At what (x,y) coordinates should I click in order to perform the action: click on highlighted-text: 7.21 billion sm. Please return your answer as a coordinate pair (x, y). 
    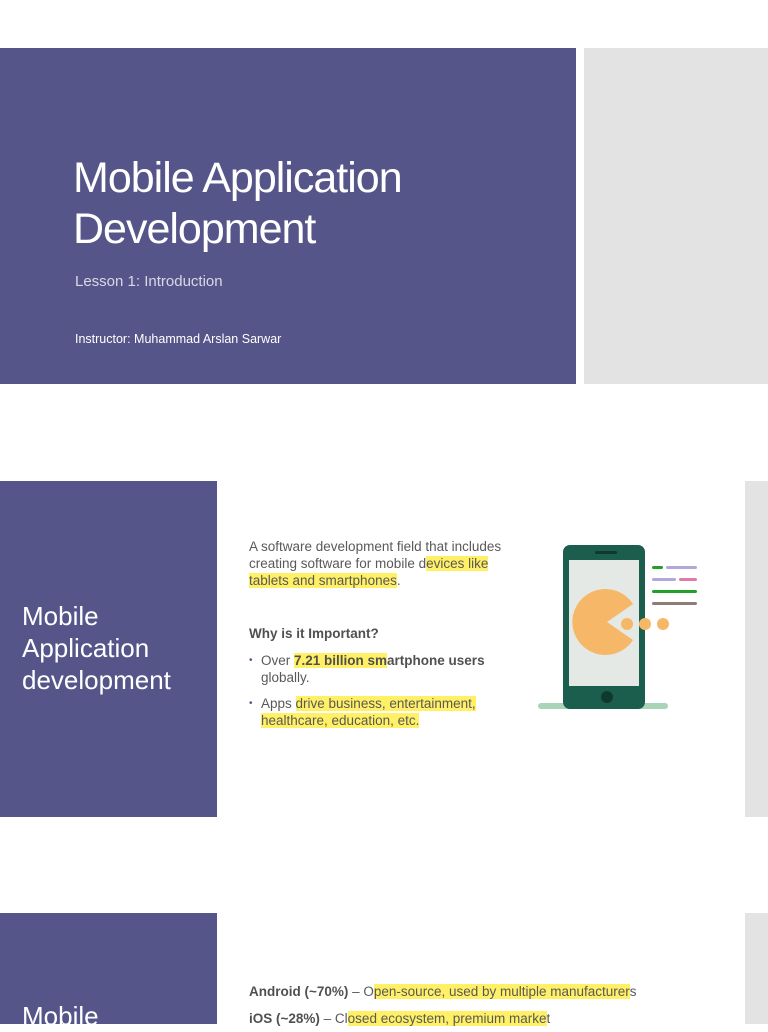
    Looking at the image, I should click on (341, 660).